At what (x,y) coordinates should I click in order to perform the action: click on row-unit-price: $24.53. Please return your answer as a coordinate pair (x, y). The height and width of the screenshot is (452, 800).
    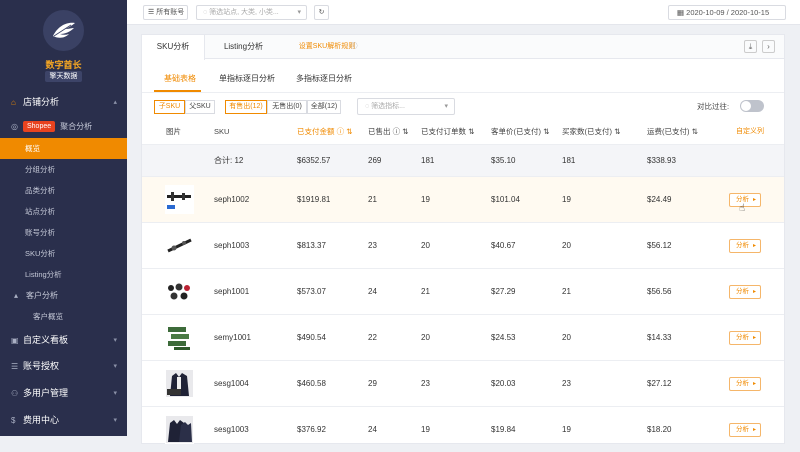
    Looking at the image, I should click on (503, 337).